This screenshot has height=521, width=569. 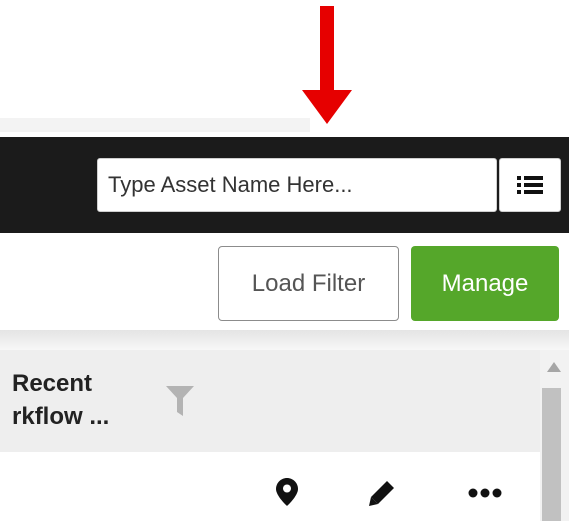 I want to click on scroll-up-arrow-icon, so click(x=554, y=367).